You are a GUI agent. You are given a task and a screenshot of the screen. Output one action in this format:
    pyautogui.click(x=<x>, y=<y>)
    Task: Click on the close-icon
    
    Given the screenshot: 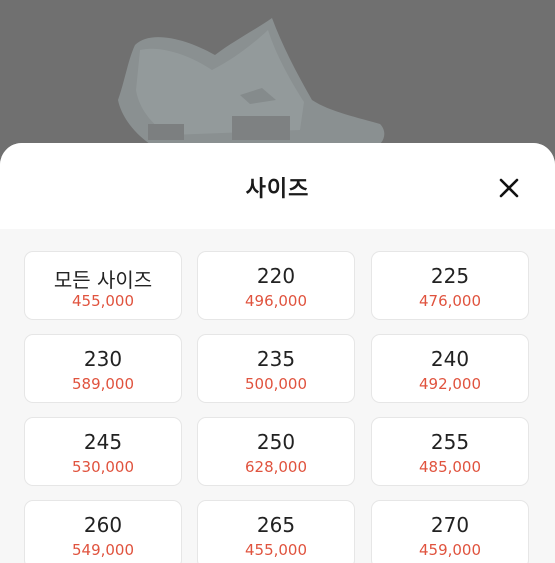 What is the action you would take?
    pyautogui.click(x=509, y=188)
    